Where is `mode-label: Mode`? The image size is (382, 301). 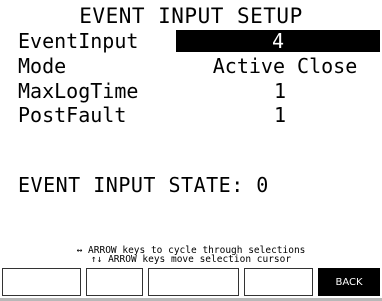
mode-label: Mode is located at coordinates (42, 66).